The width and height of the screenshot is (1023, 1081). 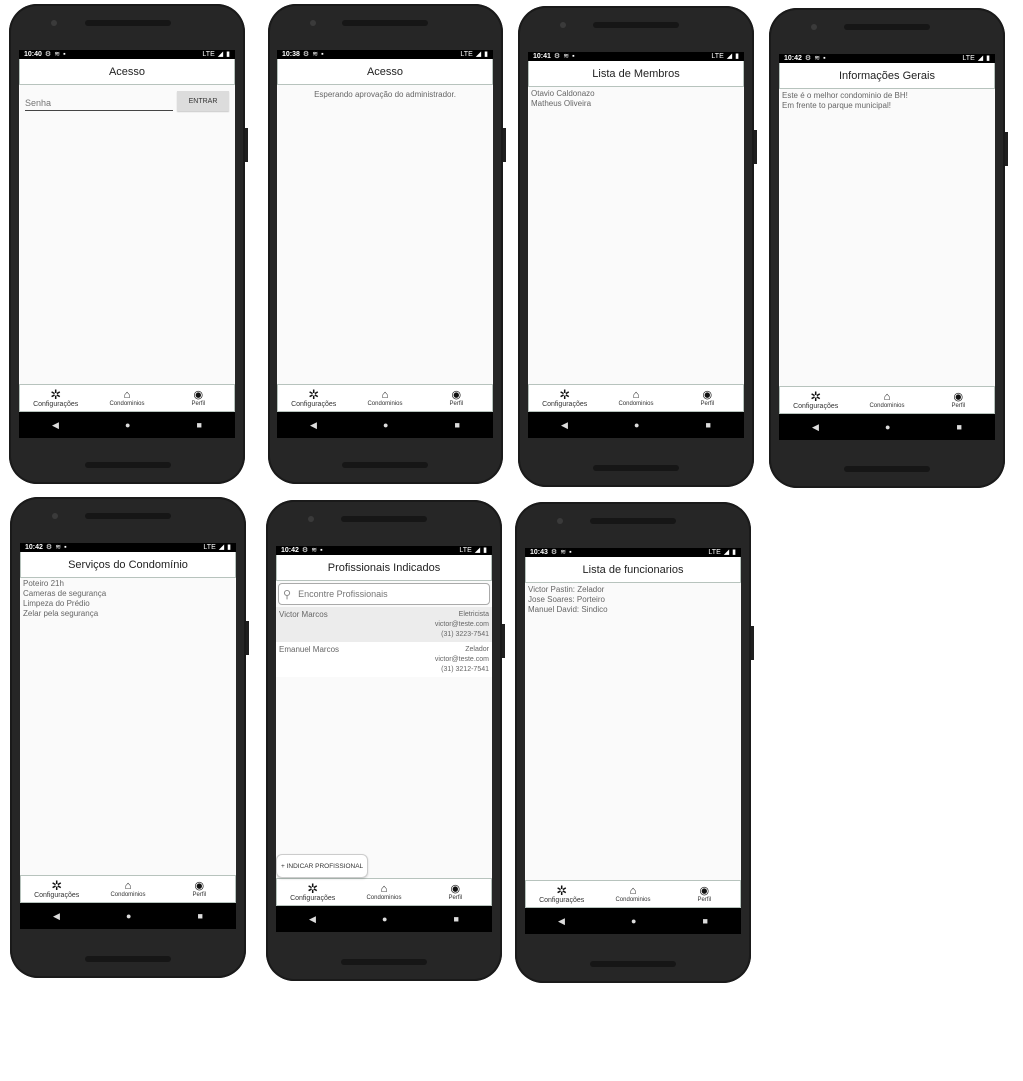 I want to click on password-input, so click(x=99, y=103).